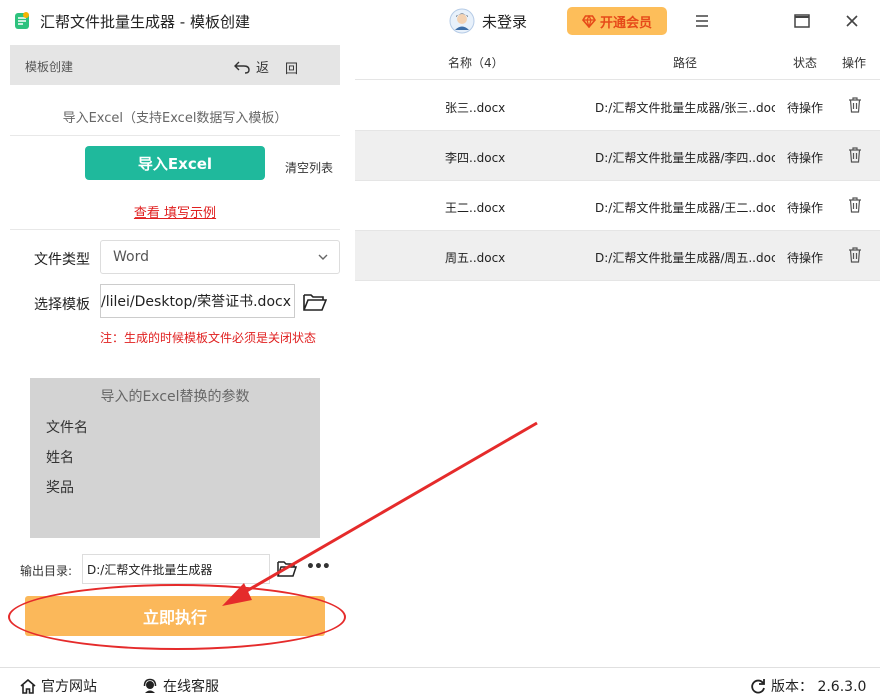 The width and height of the screenshot is (880, 700). What do you see at coordinates (287, 569) in the screenshot?
I see `output-folder-icon` at bounding box center [287, 569].